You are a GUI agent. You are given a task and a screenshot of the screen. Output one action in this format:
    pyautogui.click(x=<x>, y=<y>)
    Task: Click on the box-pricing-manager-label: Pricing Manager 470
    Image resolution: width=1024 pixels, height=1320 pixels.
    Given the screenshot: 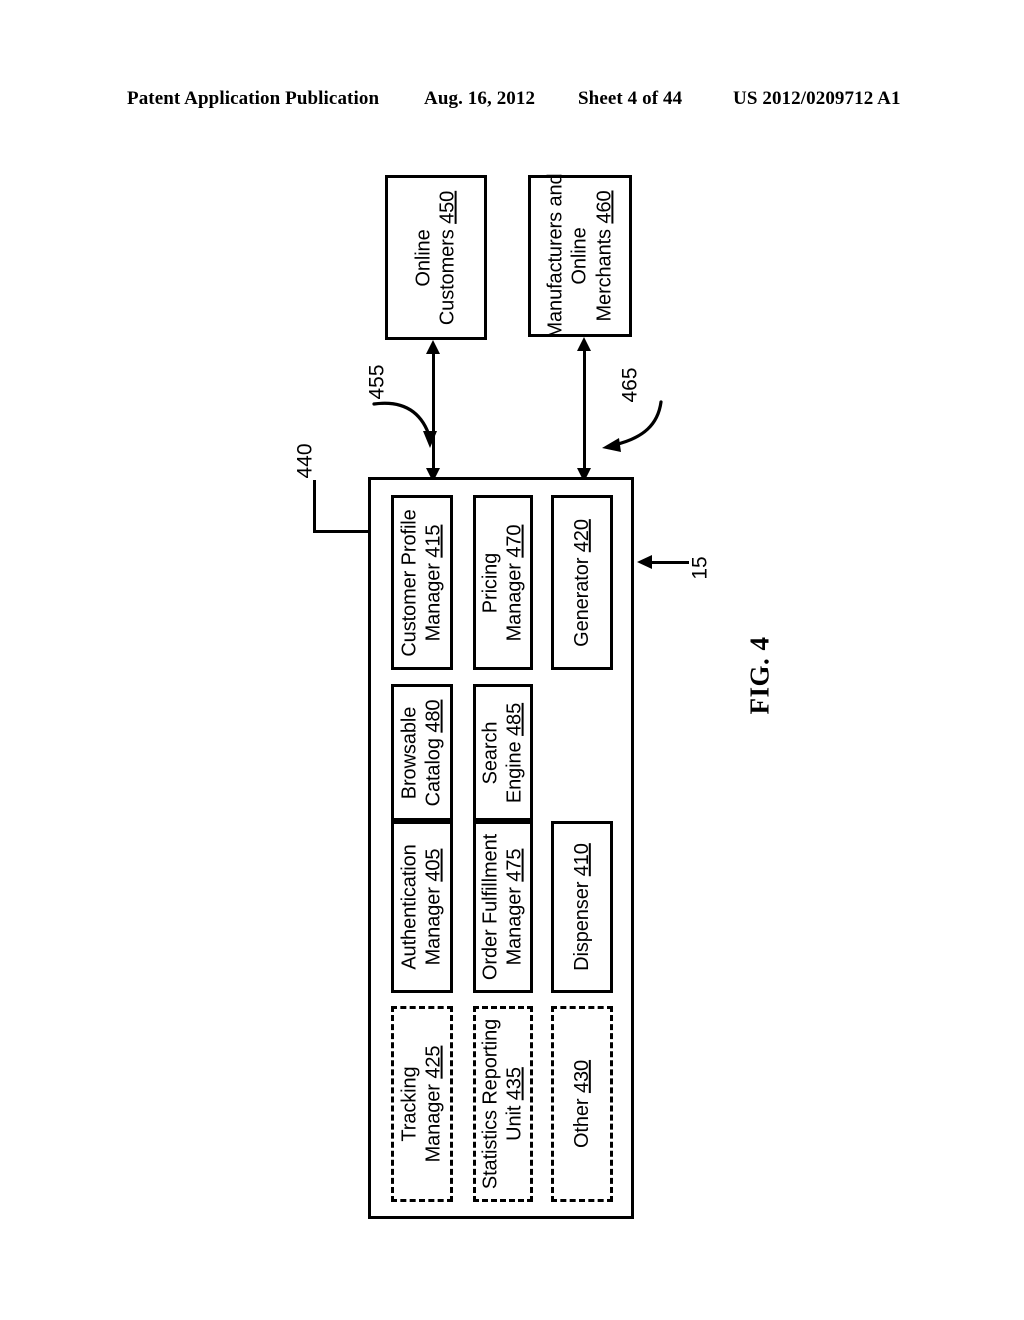 What is the action you would take?
    pyautogui.click(x=502, y=582)
    